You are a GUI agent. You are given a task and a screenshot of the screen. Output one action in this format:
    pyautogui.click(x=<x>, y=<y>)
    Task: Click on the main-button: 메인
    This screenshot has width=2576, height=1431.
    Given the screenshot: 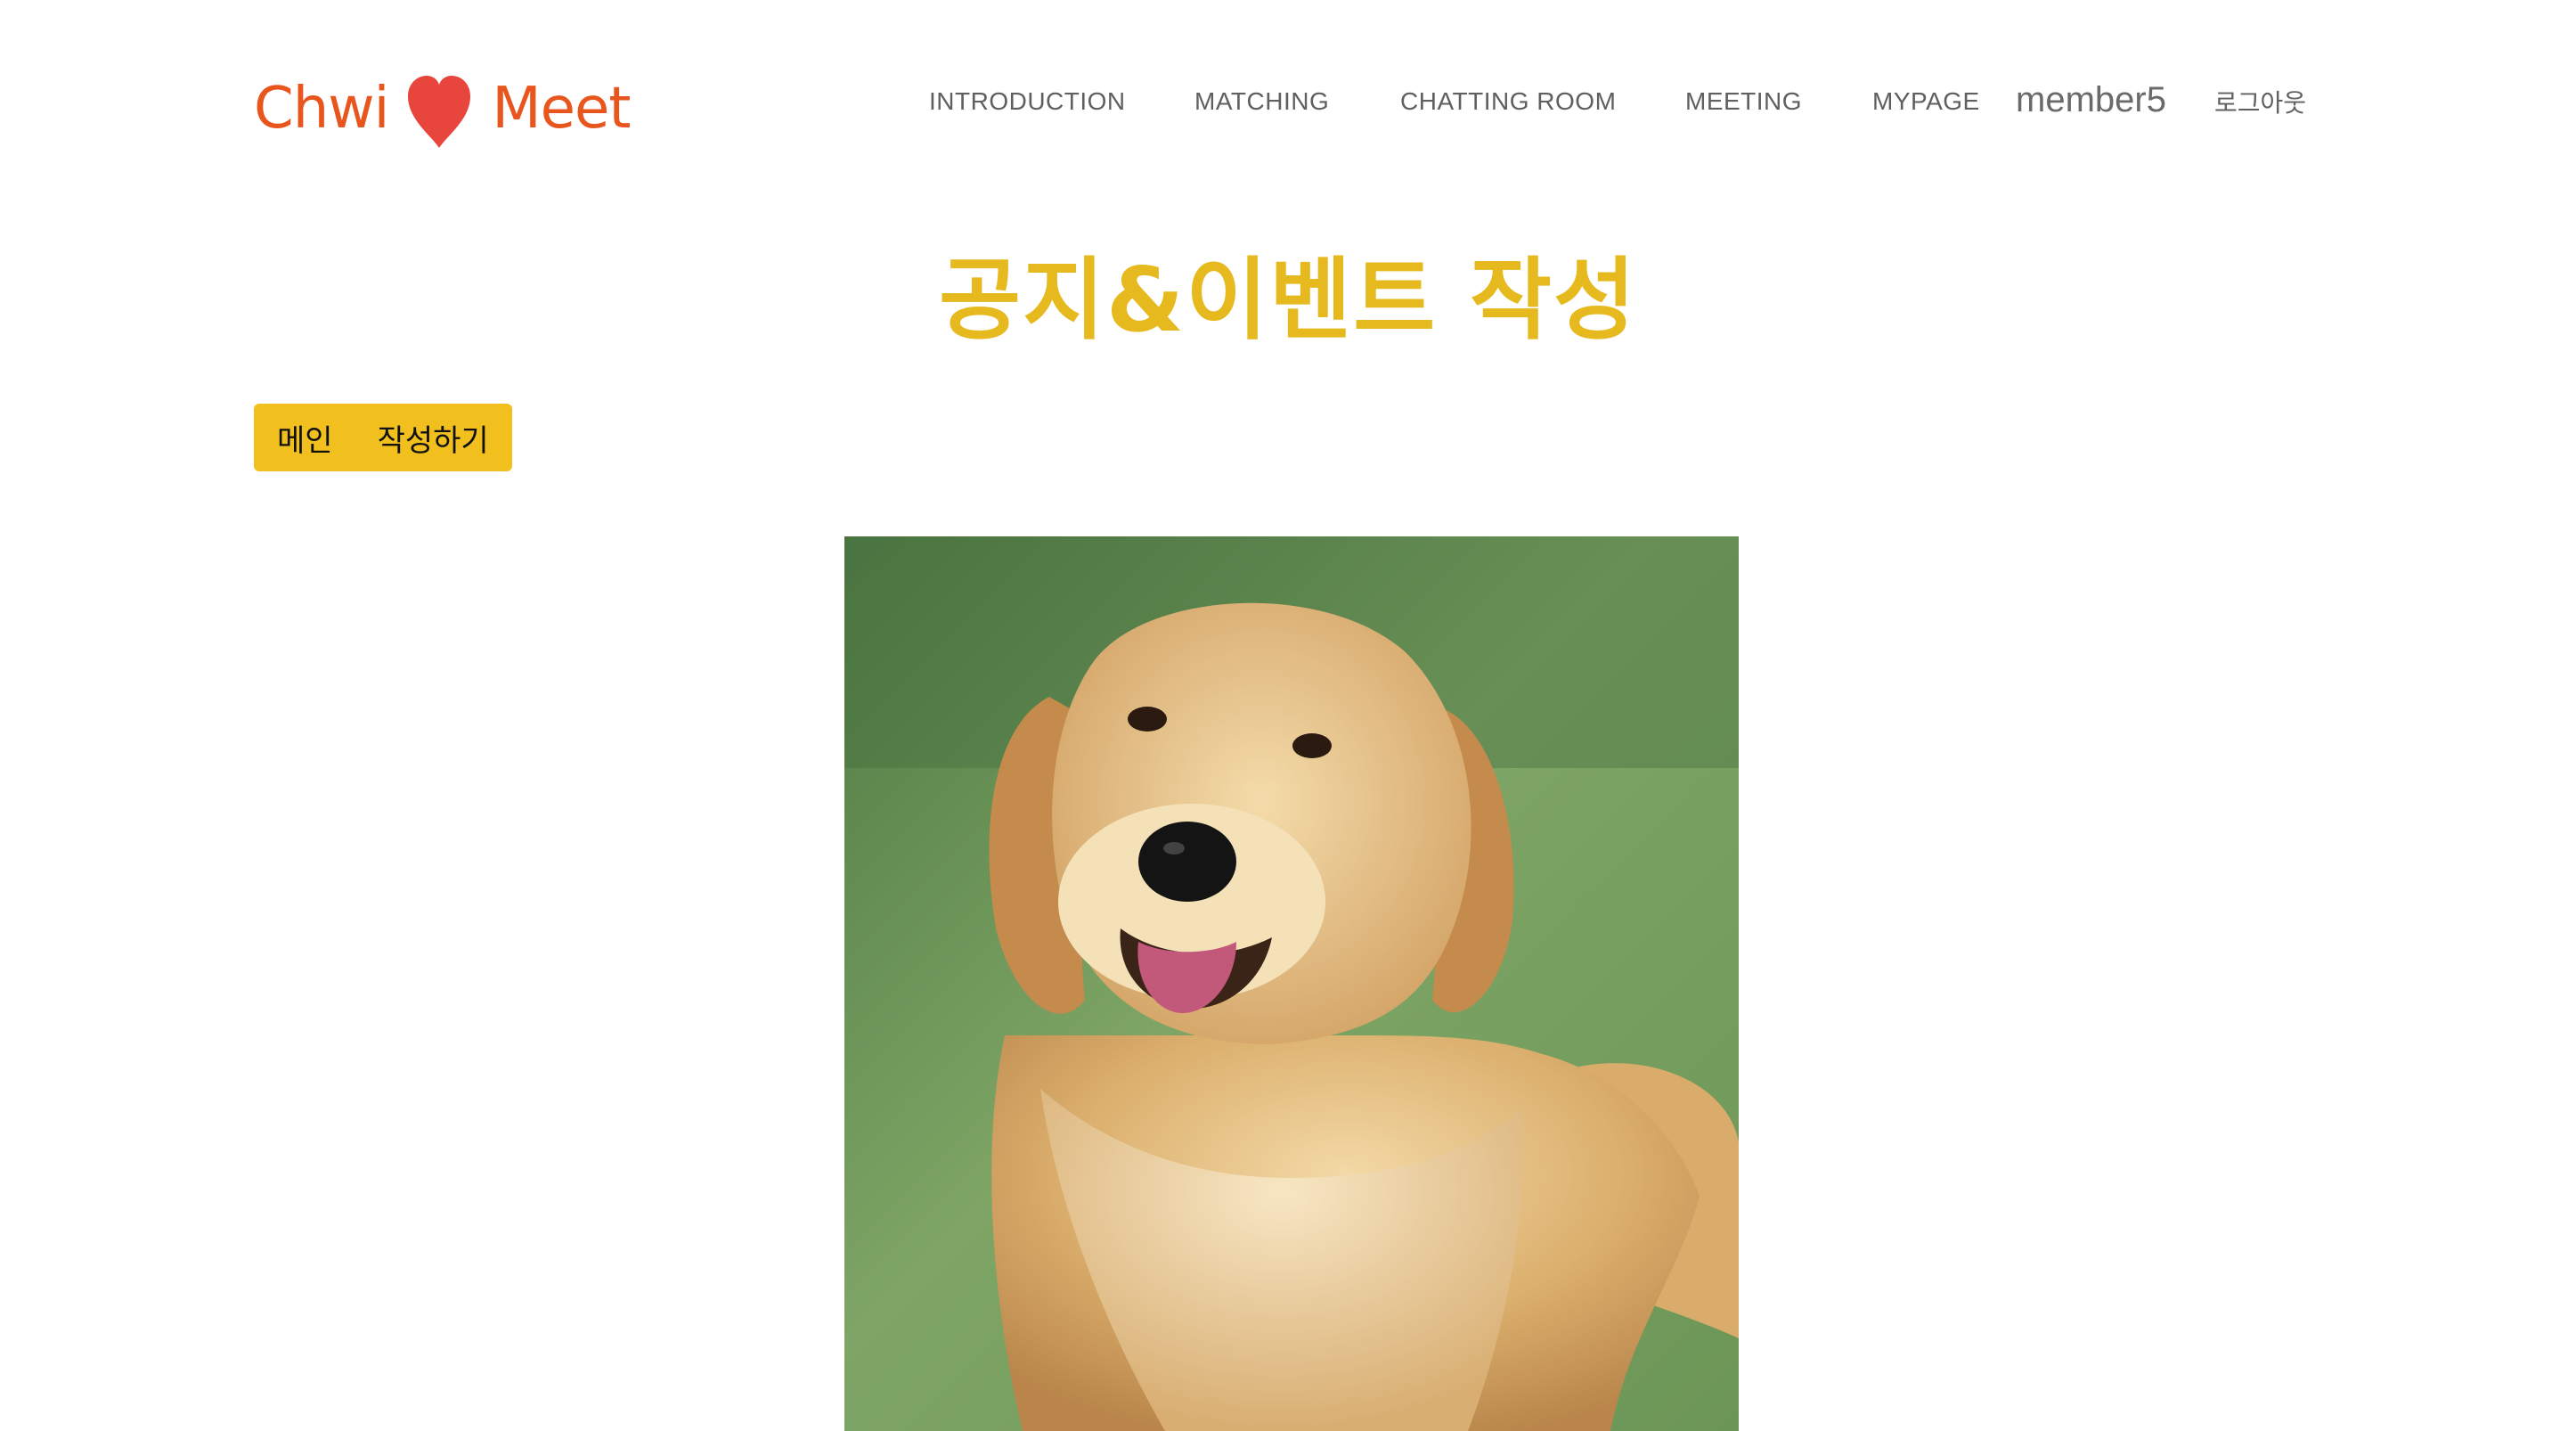 What is the action you would take?
    pyautogui.click(x=305, y=438)
    